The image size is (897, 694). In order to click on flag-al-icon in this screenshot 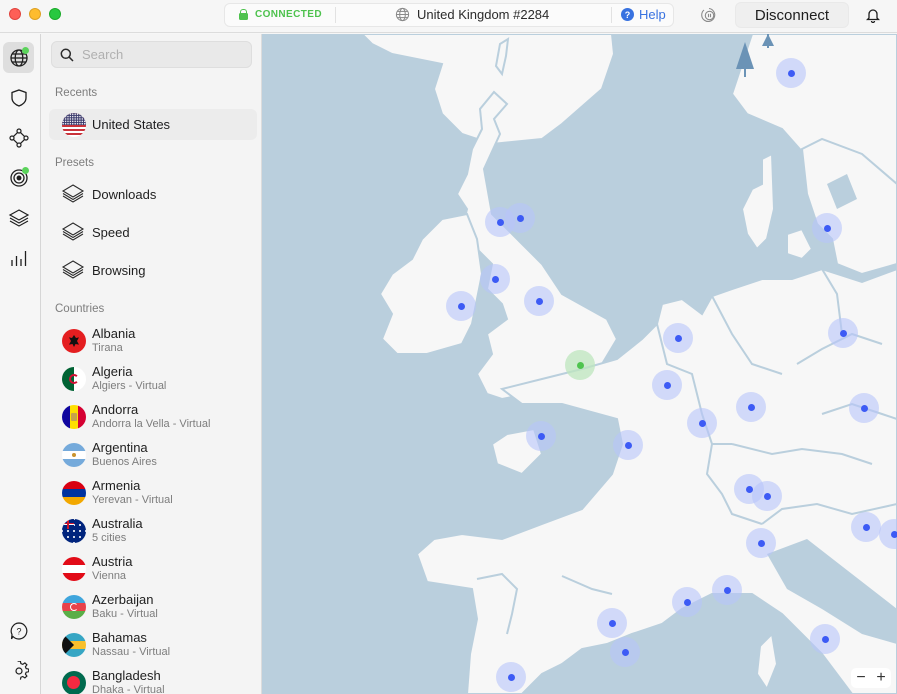, I will do `click(74, 341)`.